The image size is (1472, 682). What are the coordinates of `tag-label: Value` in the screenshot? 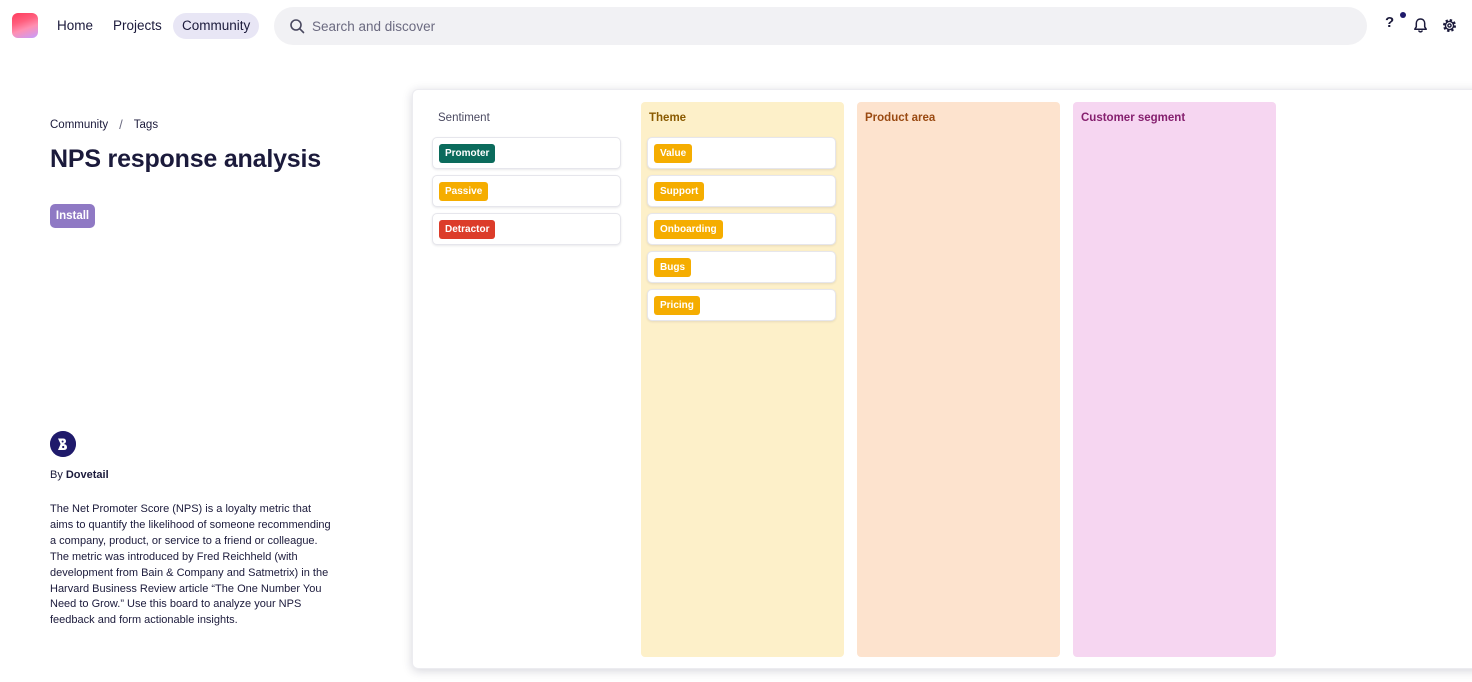 It's located at (673, 153).